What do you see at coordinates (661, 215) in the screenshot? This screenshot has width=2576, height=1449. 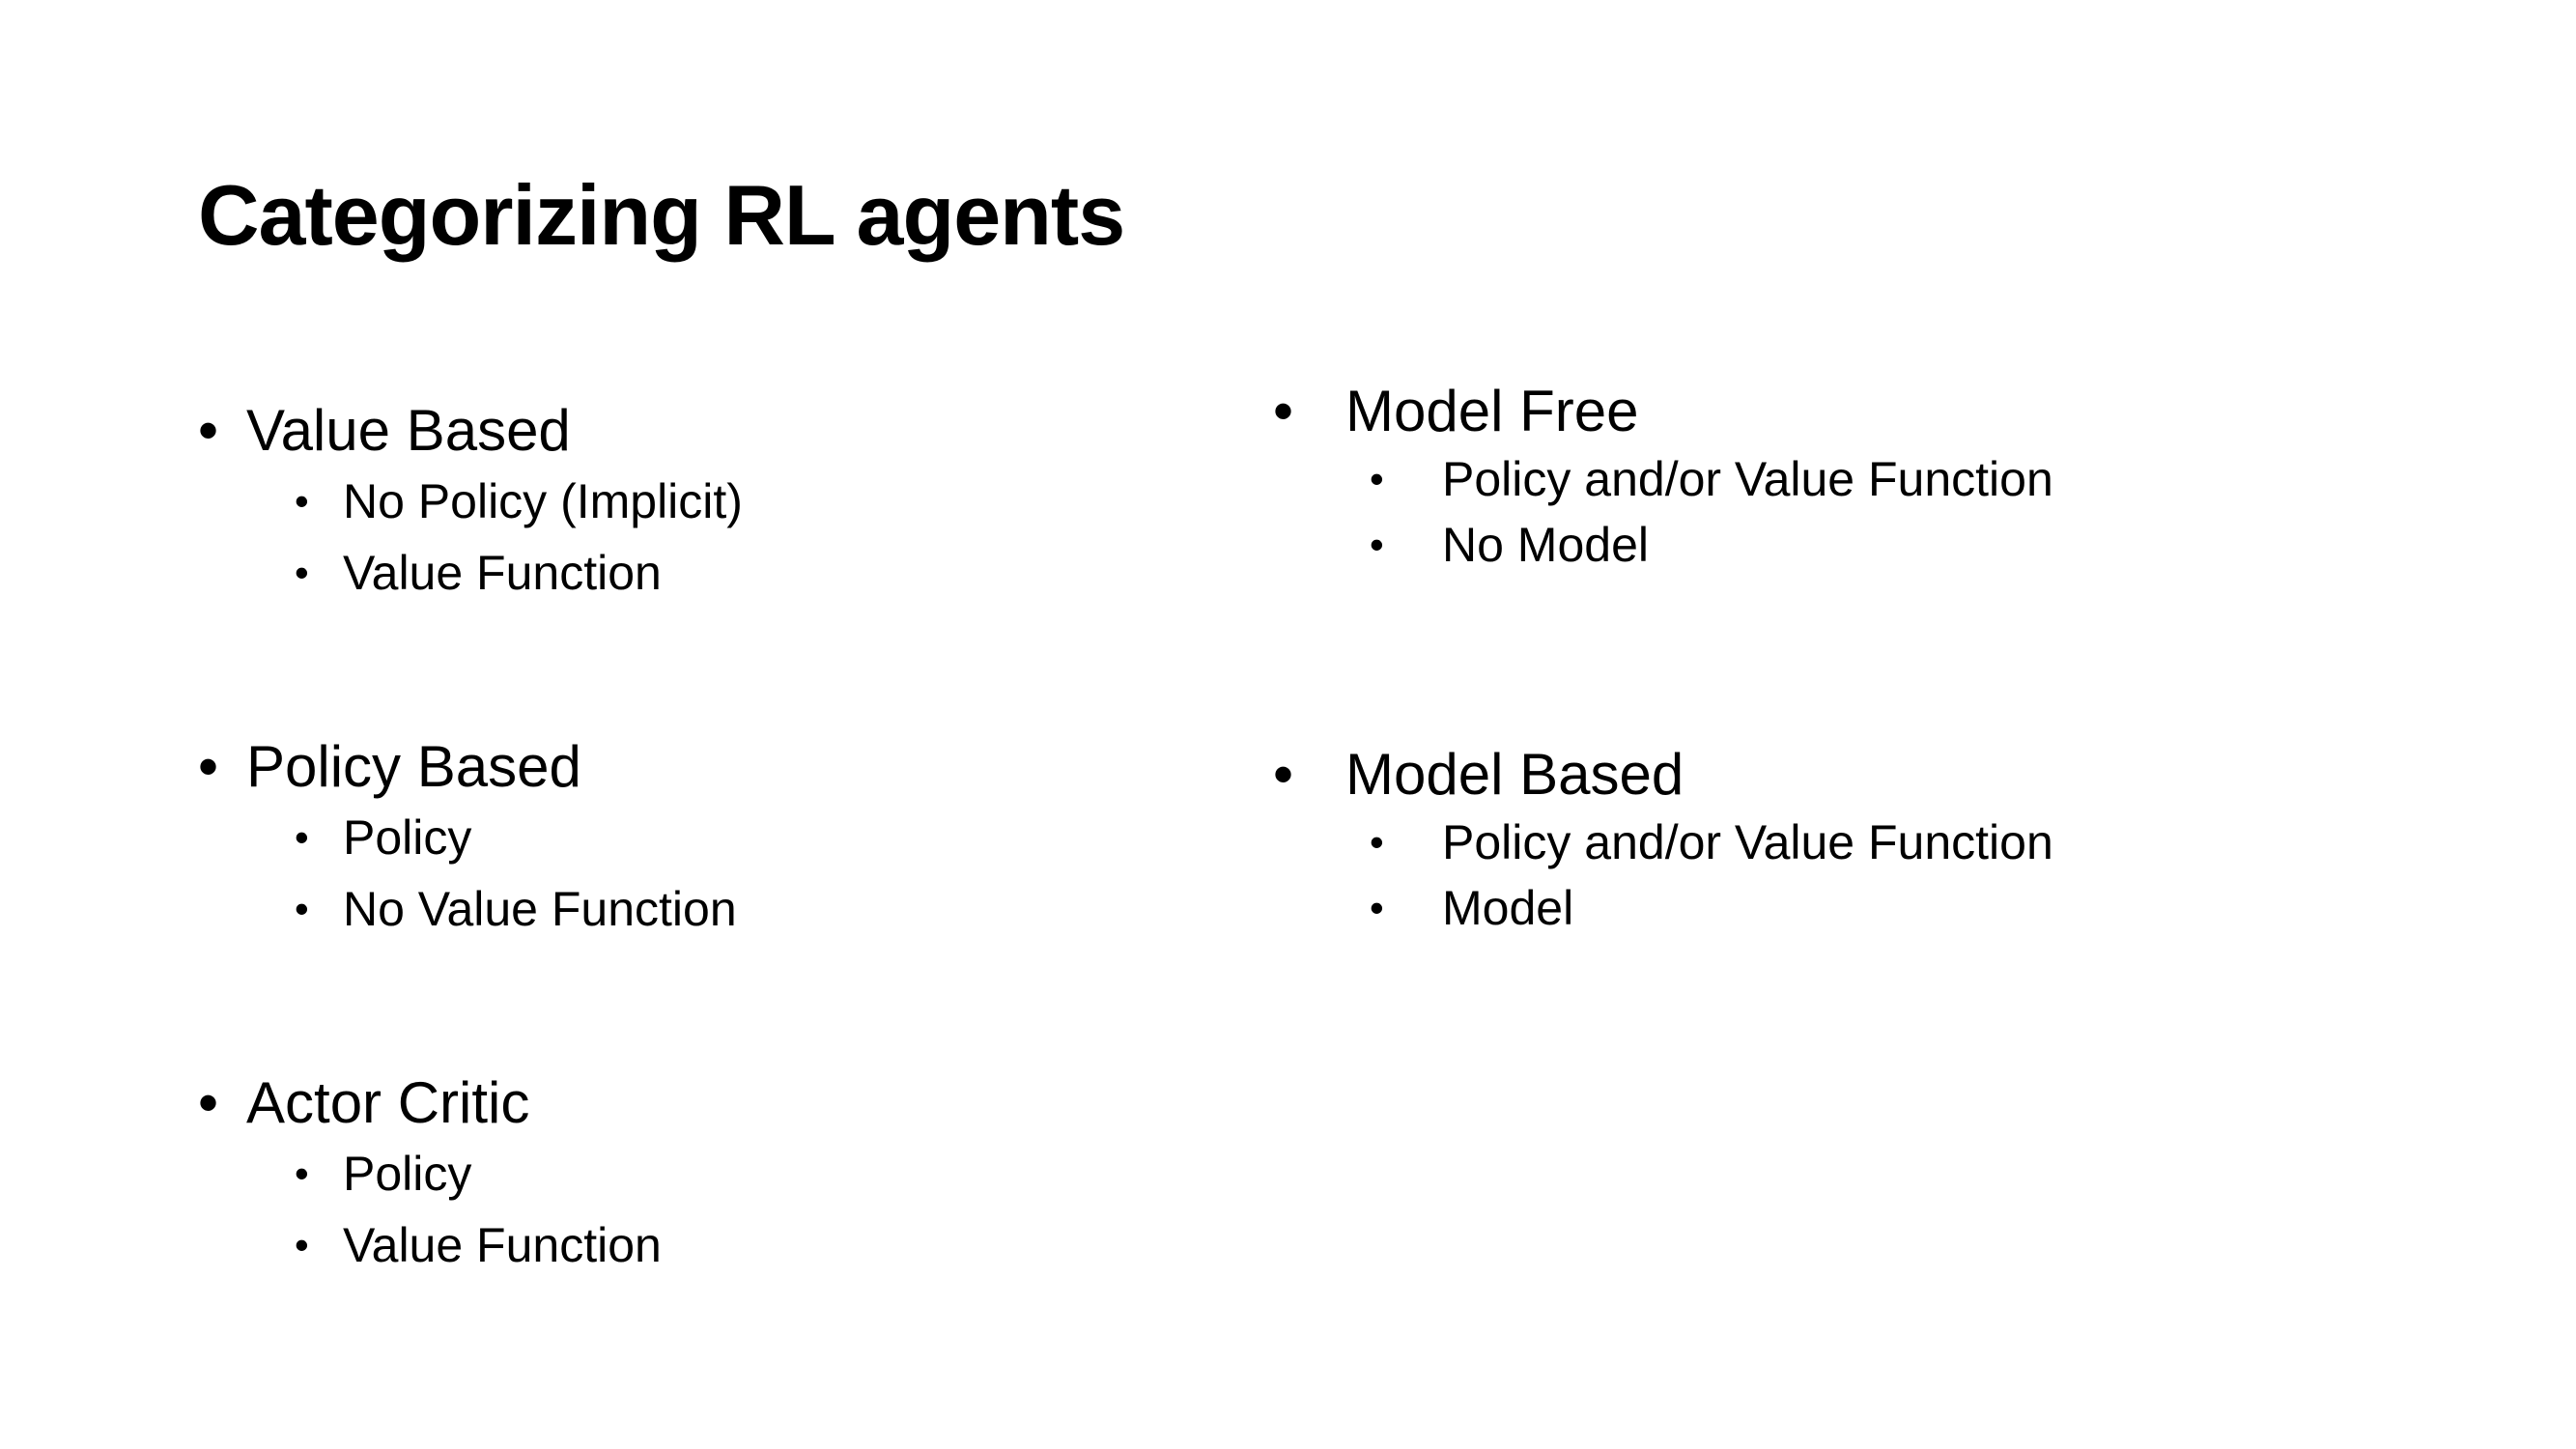 I see `slide-title: Categorizing RL agents` at bounding box center [661, 215].